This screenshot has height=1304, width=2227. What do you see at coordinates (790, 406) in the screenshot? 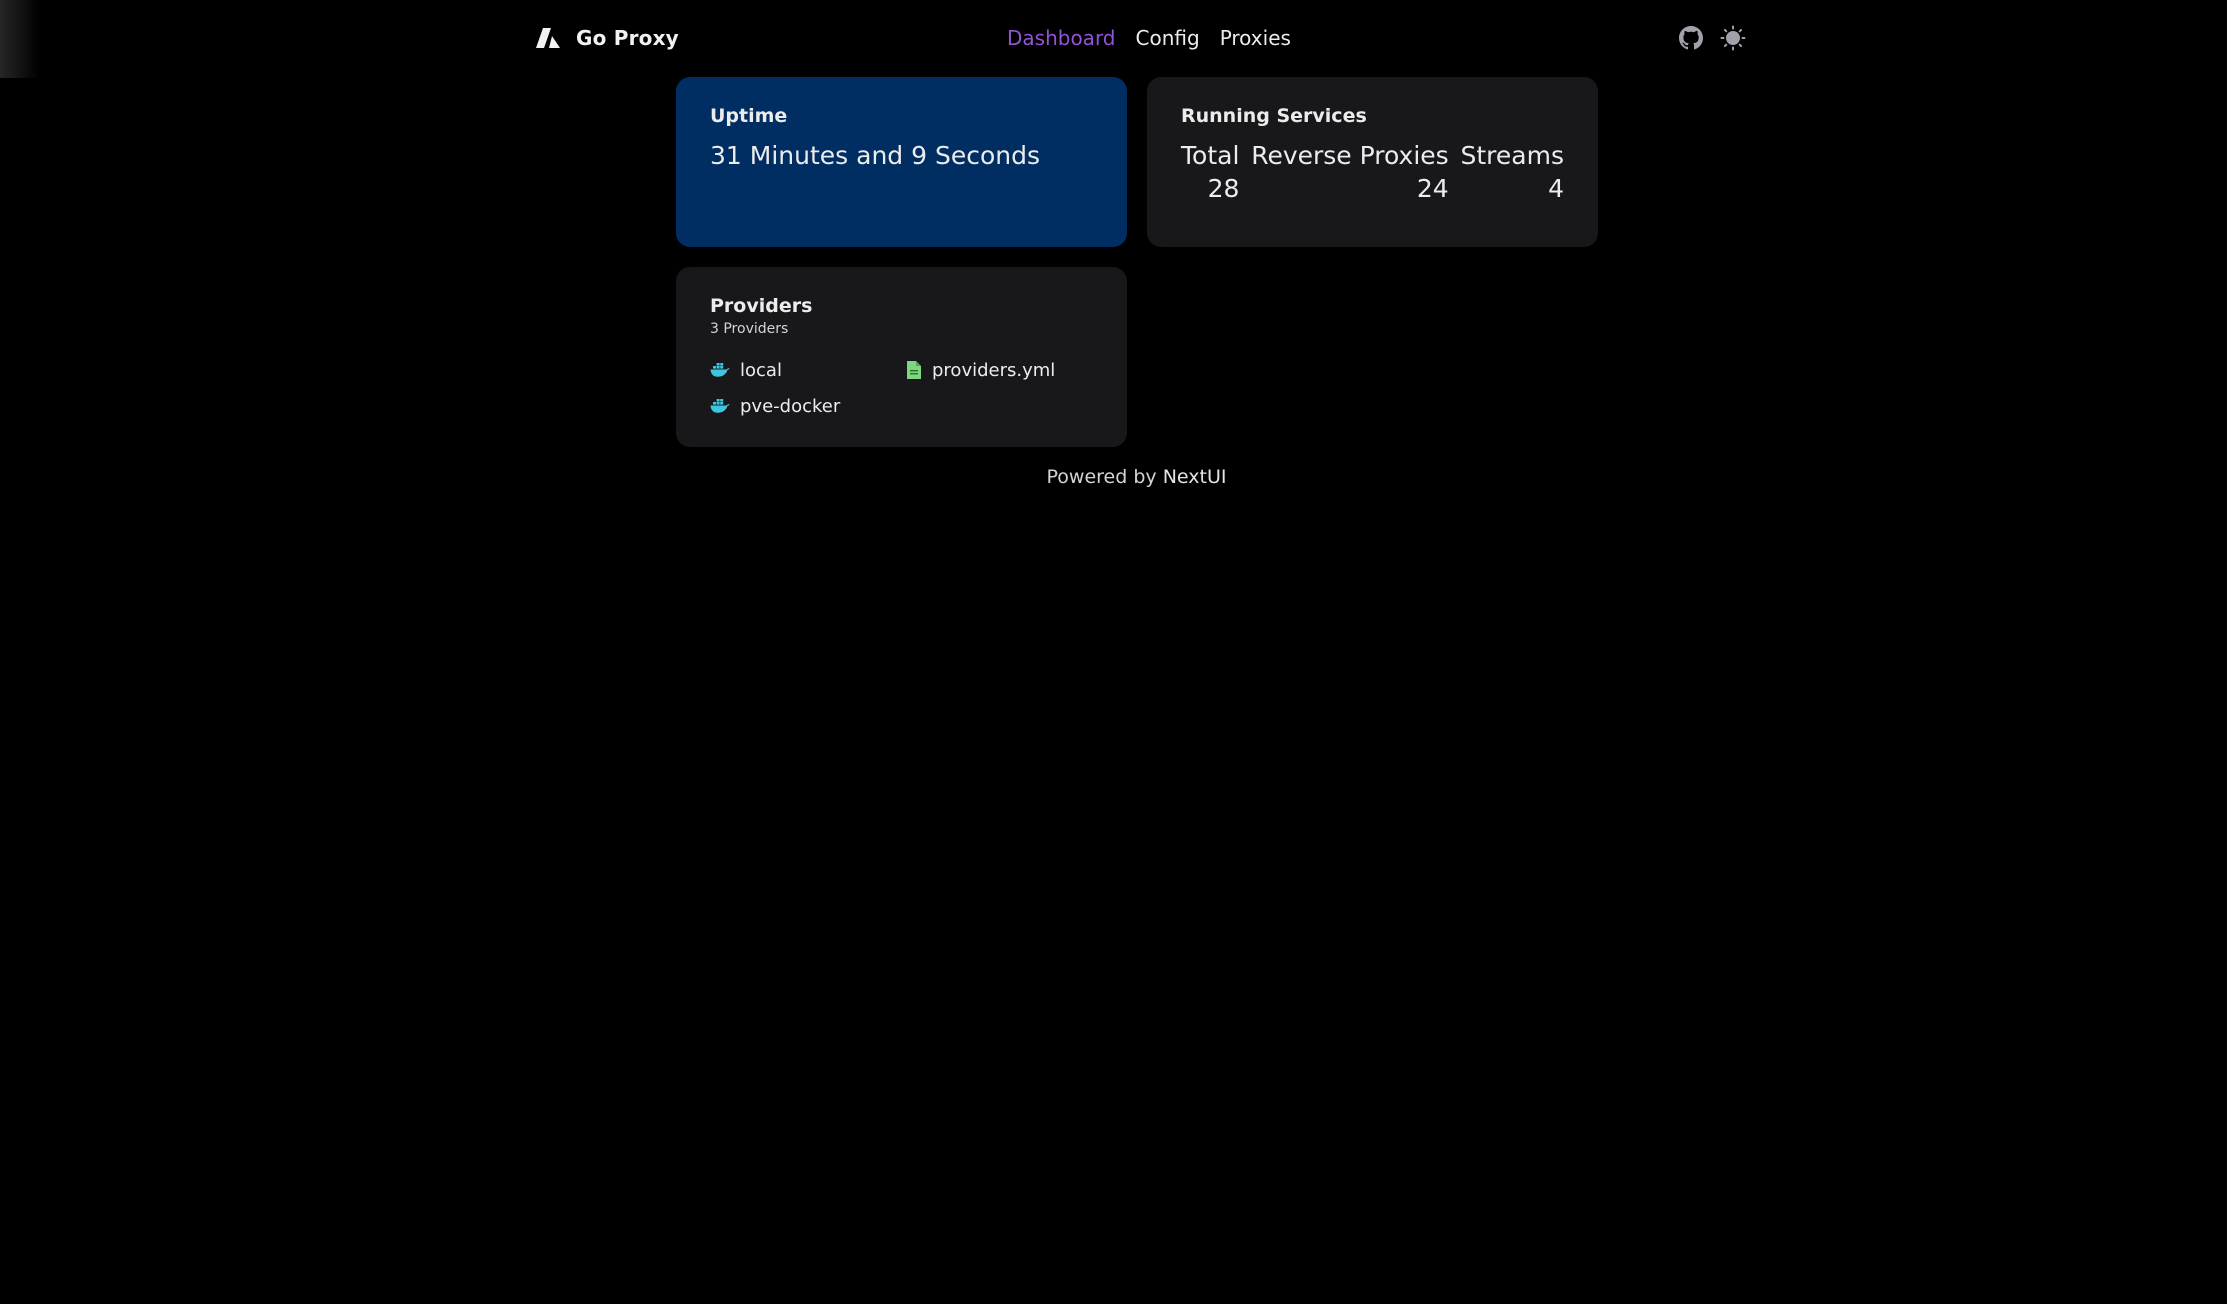
I see `provider-pve-docker-name: pve-docker` at bounding box center [790, 406].